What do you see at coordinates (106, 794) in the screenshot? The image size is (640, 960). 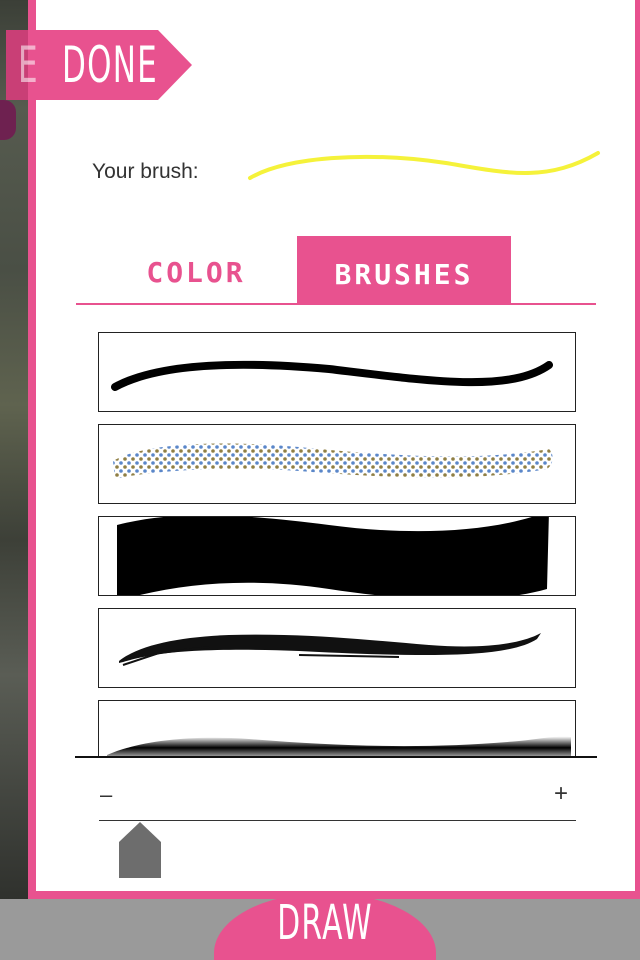 I see `size-minus-label: –` at bounding box center [106, 794].